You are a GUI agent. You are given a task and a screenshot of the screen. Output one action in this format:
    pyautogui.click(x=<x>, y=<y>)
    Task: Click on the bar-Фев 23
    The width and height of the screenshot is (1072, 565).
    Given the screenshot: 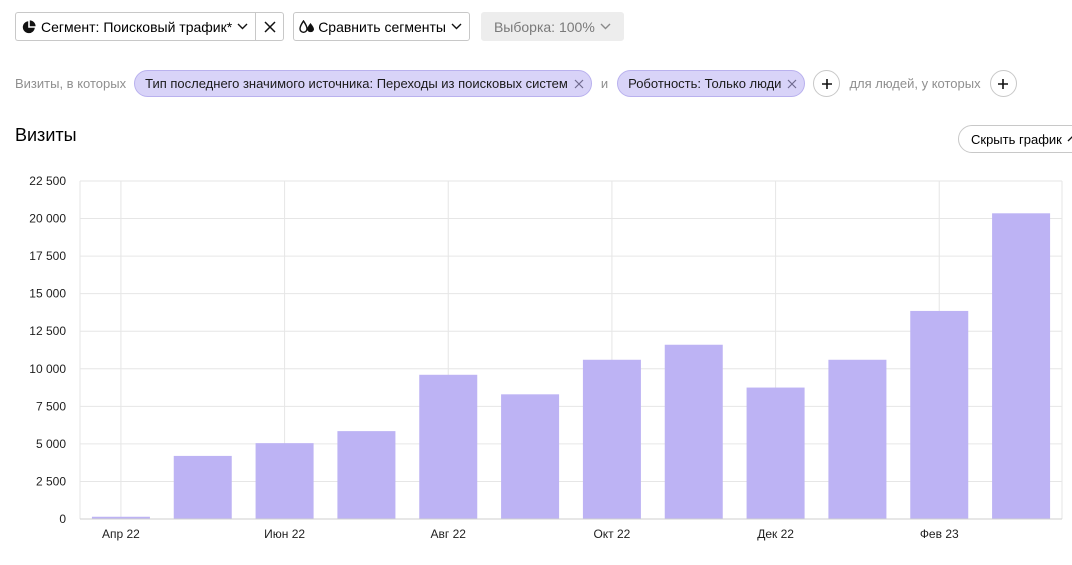 What is the action you would take?
    pyautogui.click(x=939, y=414)
    